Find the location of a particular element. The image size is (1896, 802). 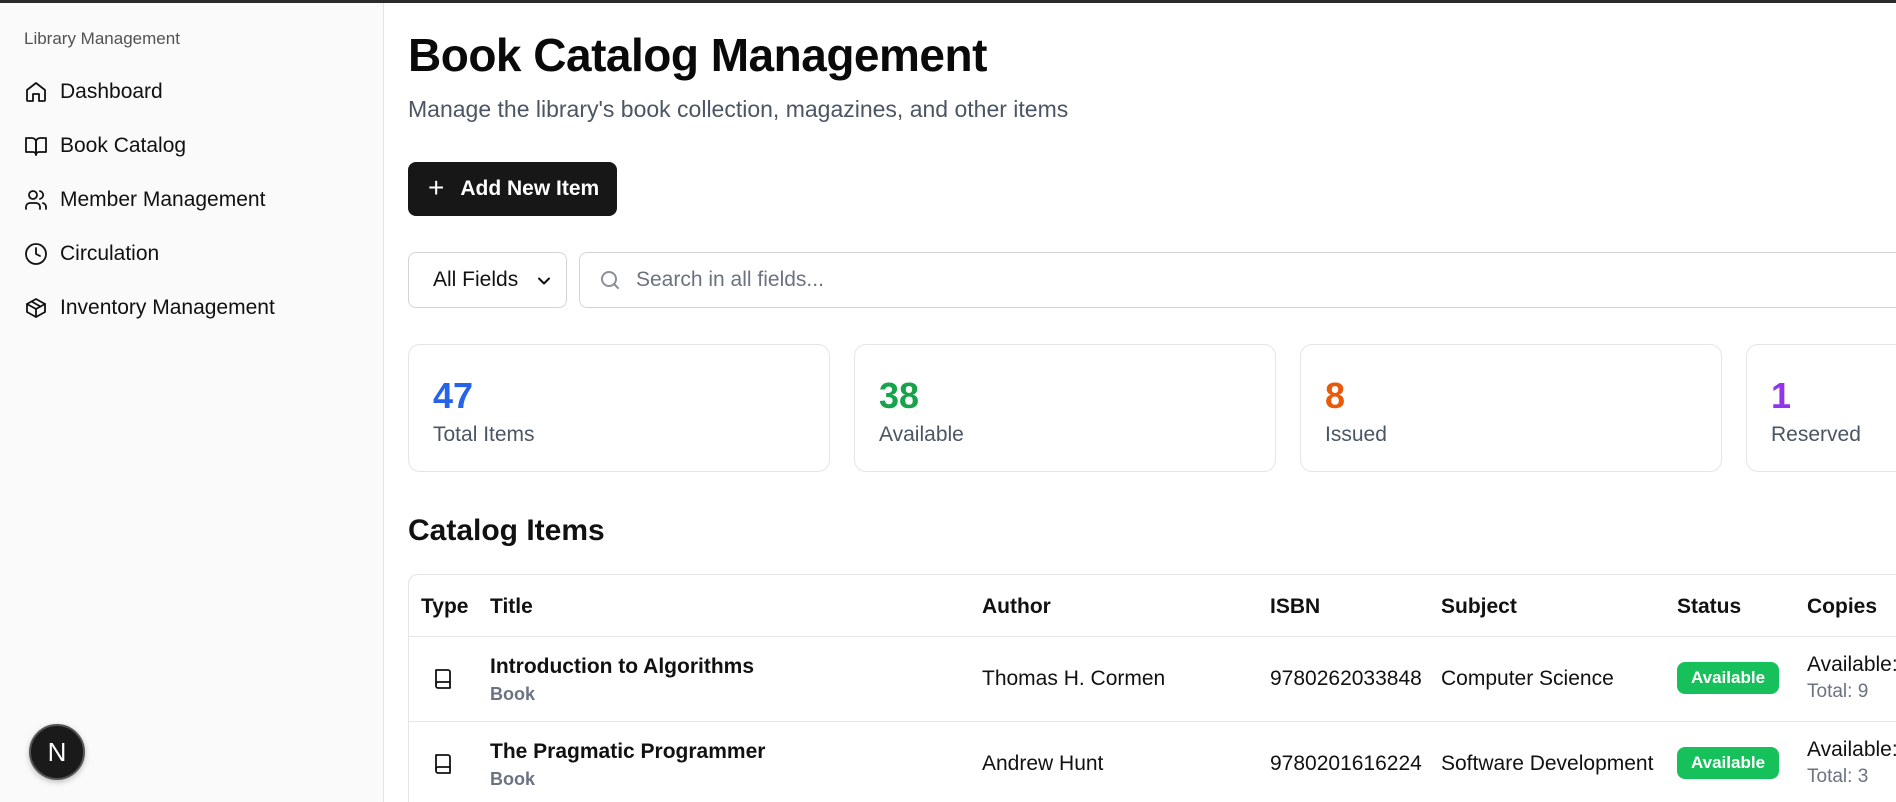

item-title: Introduction to Algorithms is located at coordinates (622, 666).